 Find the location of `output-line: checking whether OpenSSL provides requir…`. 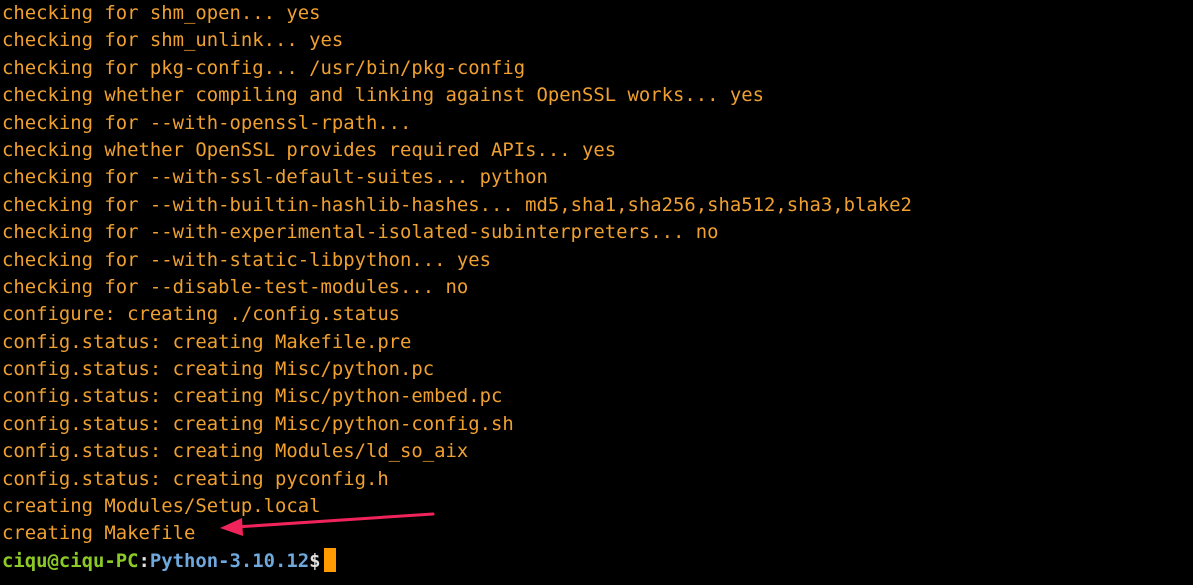

output-line: checking whether OpenSSL provides requir… is located at coordinates (309, 149).